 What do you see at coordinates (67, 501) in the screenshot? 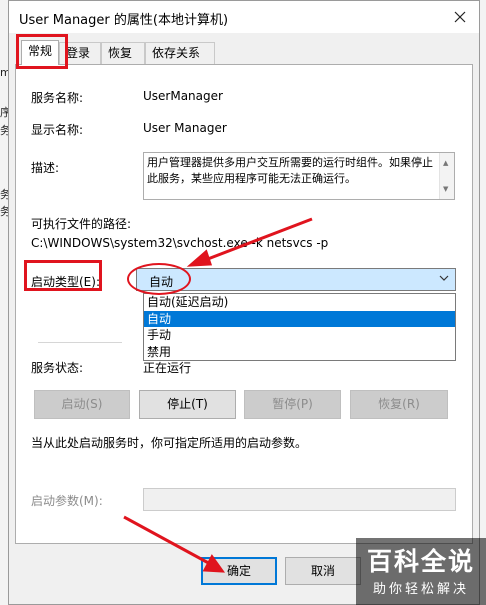
I see `start-params-label: 启动参数(M):` at bounding box center [67, 501].